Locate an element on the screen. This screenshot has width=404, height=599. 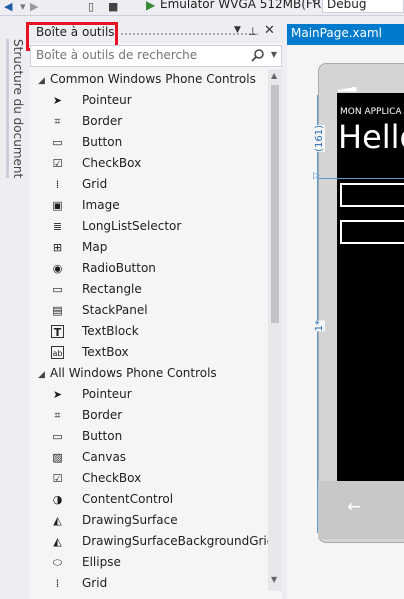
save-icon: ■ is located at coordinates (113, 7).